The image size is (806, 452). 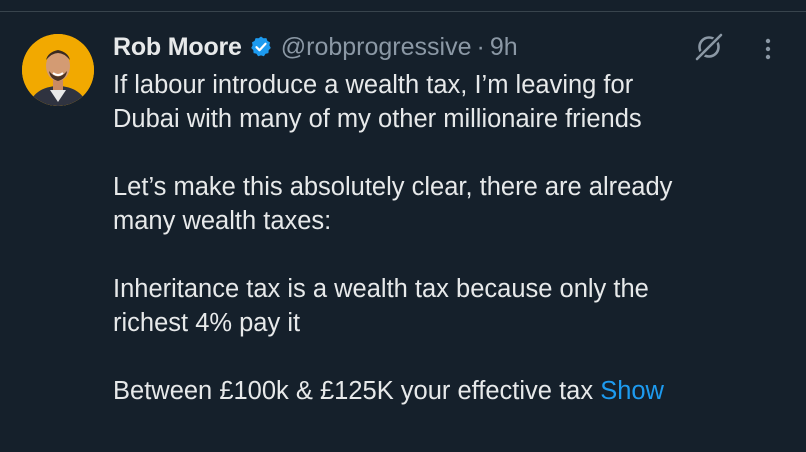 What do you see at coordinates (177, 47) in the screenshot?
I see `author-name: Rob Moore` at bounding box center [177, 47].